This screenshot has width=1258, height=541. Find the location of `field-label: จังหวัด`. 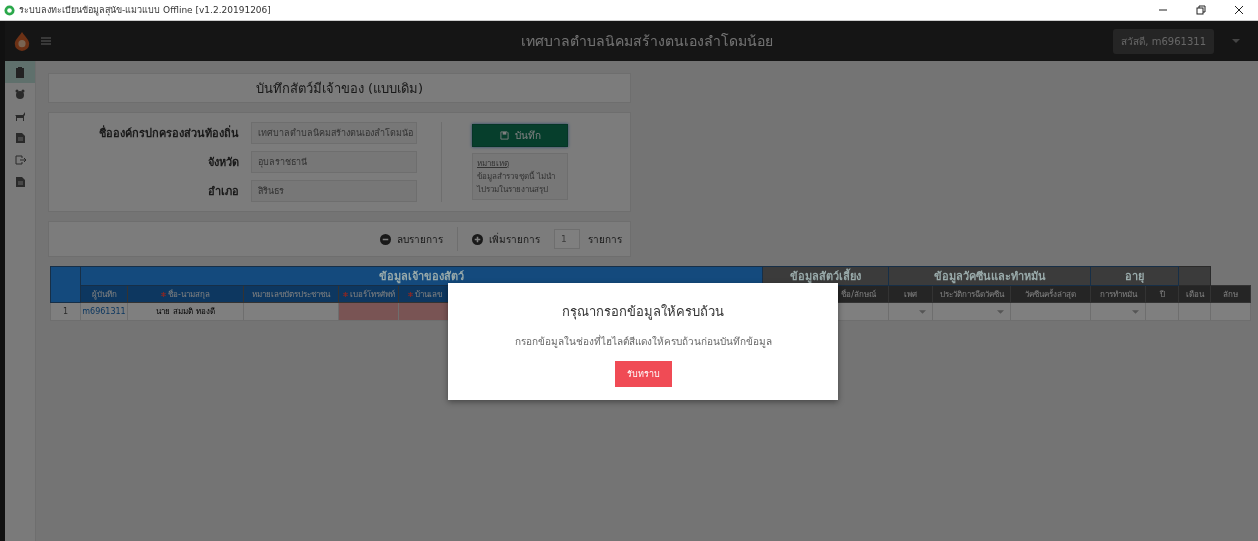

field-label: จังหวัด is located at coordinates (223, 163).